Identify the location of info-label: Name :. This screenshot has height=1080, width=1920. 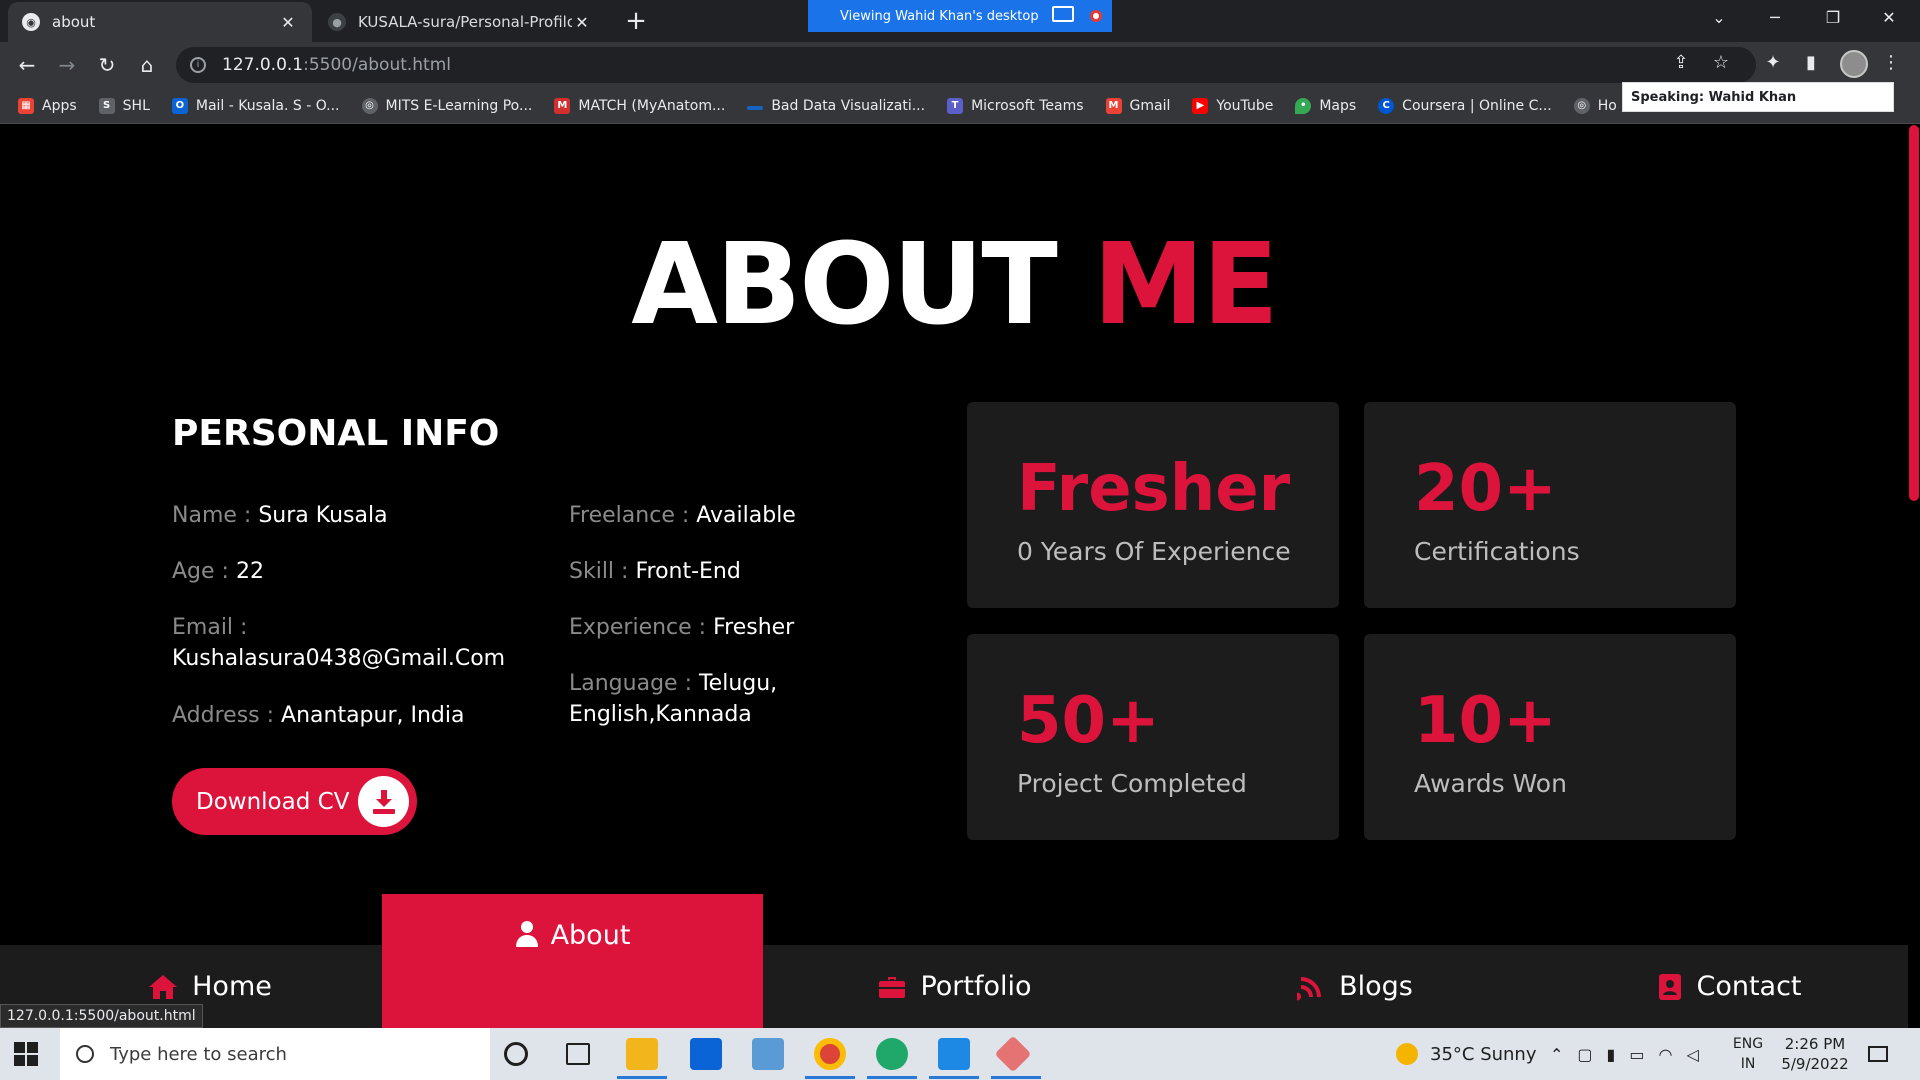
(212, 515).